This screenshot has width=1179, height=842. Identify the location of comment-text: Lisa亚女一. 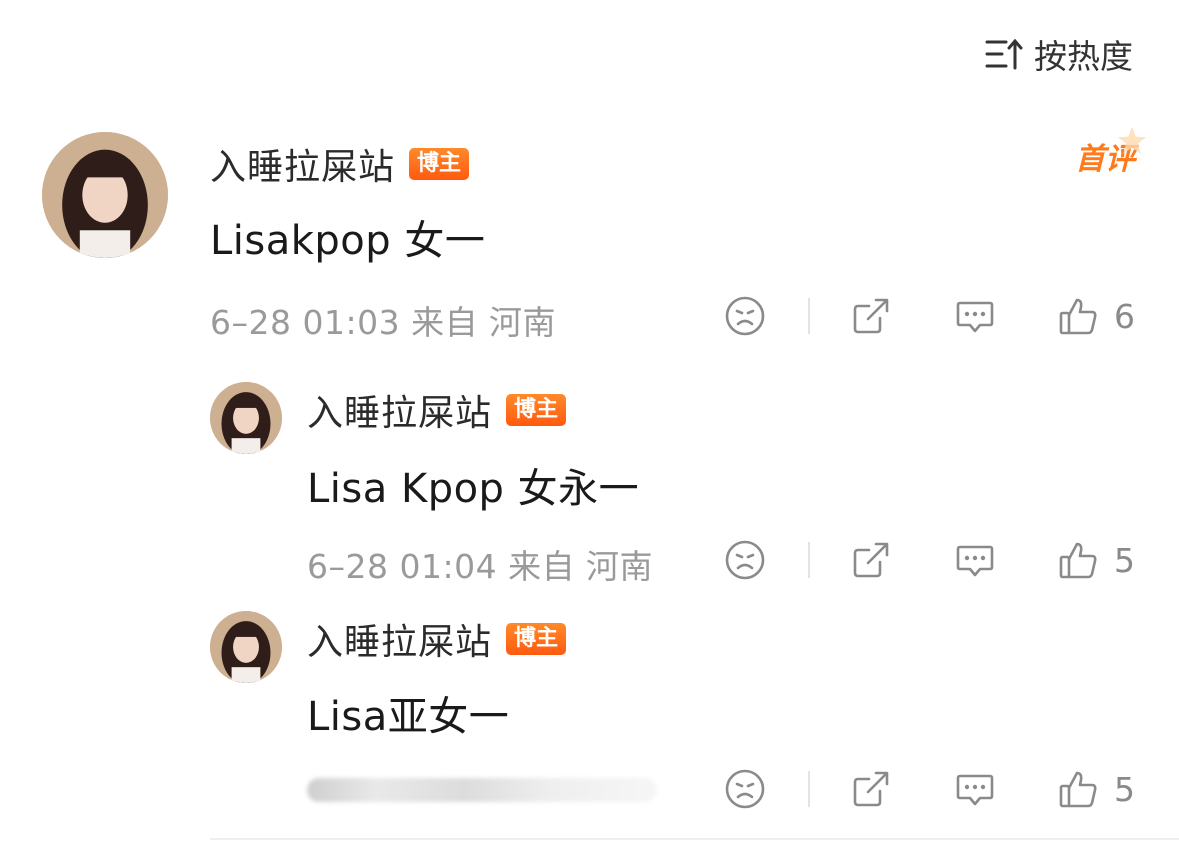
(408, 717).